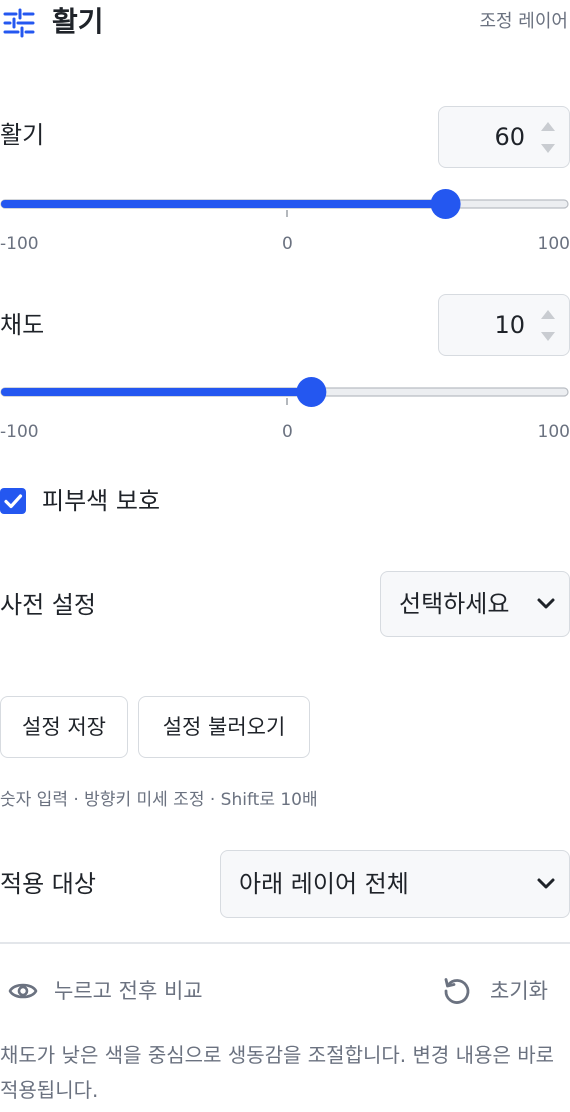 The height and width of the screenshot is (1112, 570). Describe the element at coordinates (445, 204) in the screenshot. I see `vibrance-slider-thumb` at that location.